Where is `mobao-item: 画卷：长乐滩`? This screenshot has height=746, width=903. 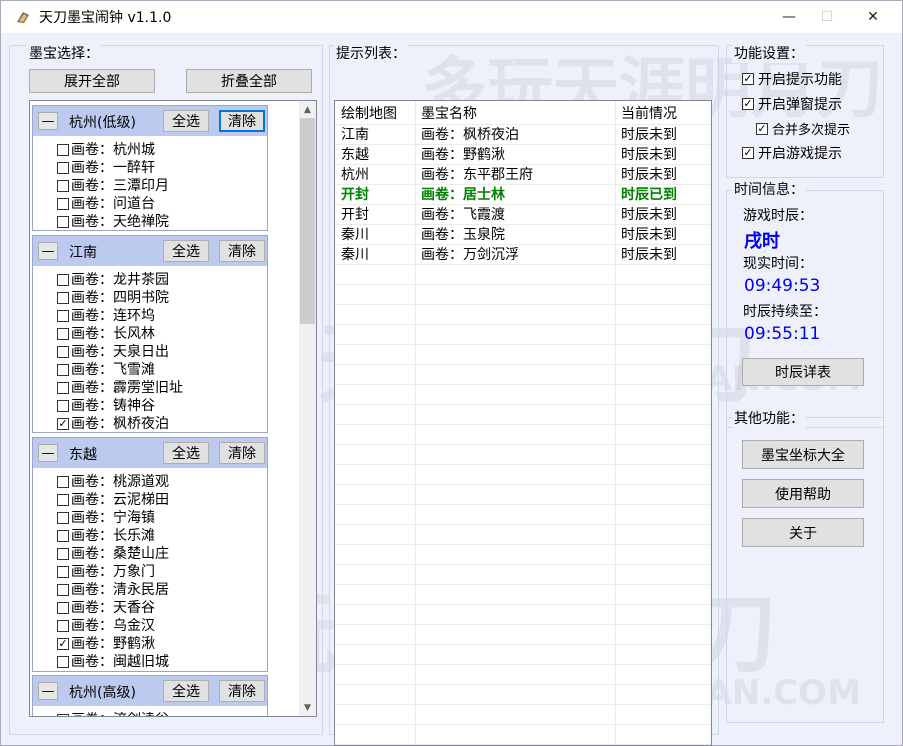 mobao-item: 画卷：长乐滩 is located at coordinates (106, 536).